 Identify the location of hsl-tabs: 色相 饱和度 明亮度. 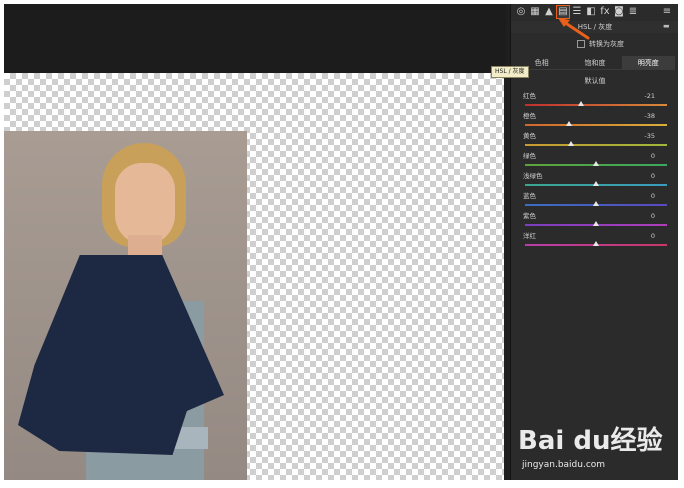
(595, 63).